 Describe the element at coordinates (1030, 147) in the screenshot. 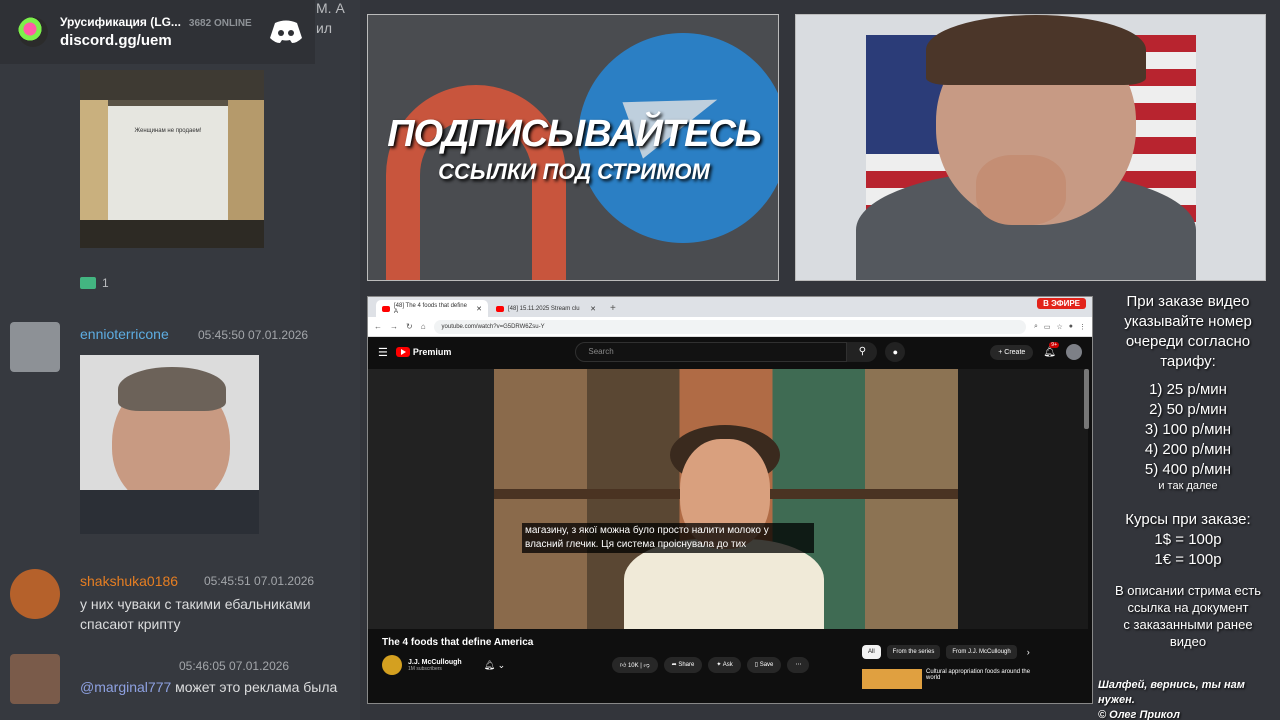

I see `webcam-feed` at that location.